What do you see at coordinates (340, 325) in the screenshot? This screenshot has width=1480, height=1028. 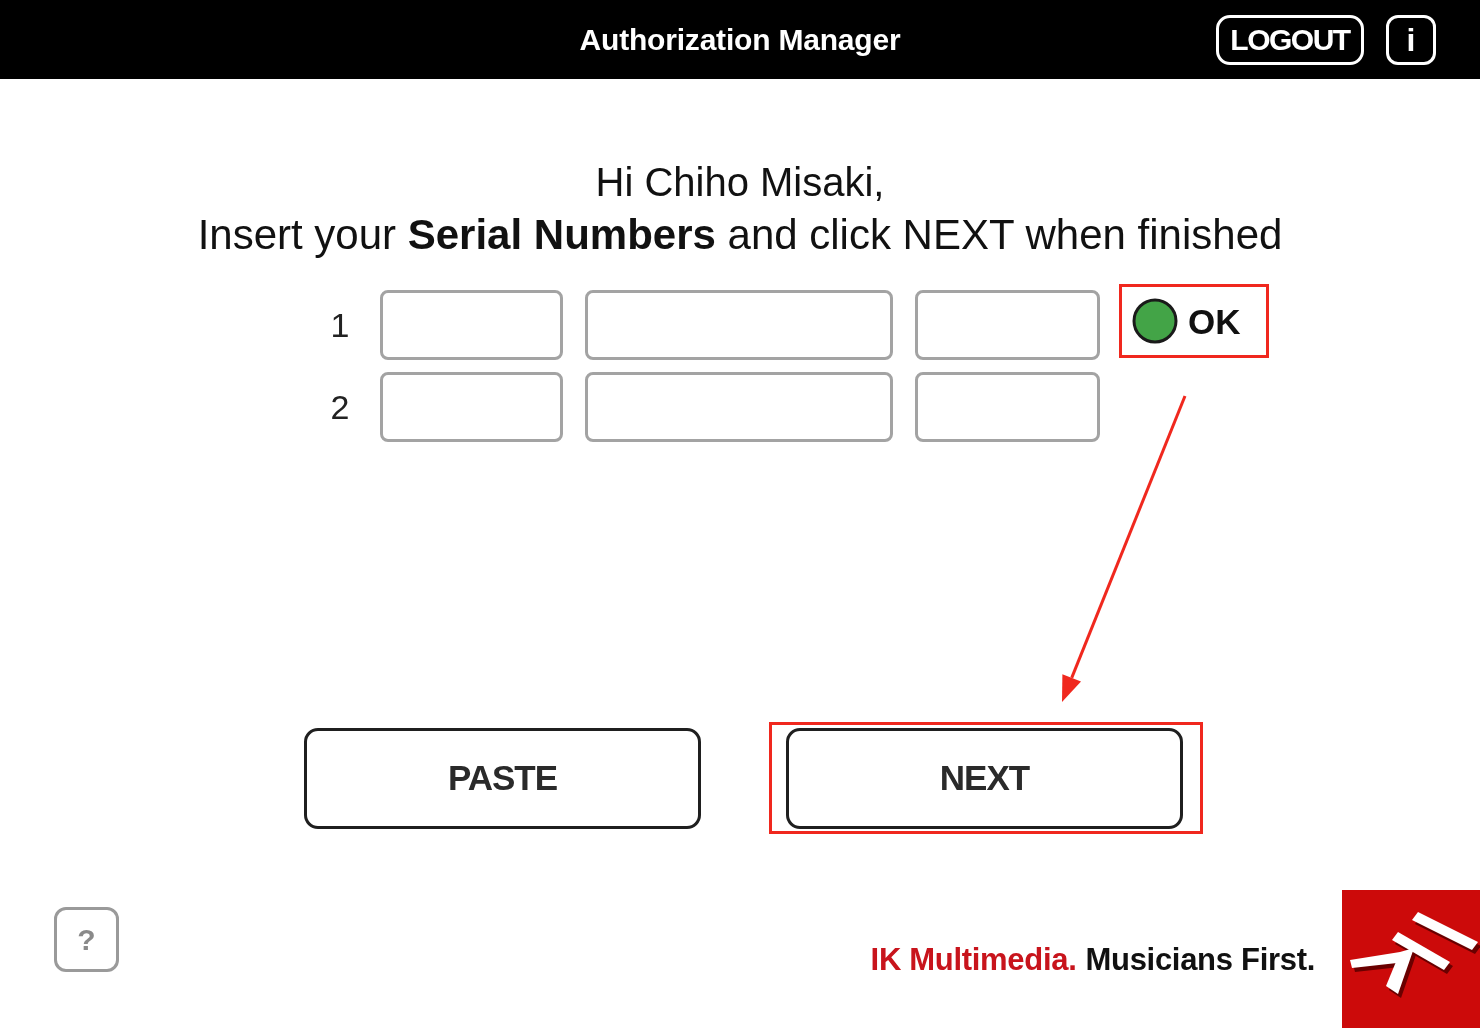 I see `row-number: 1` at bounding box center [340, 325].